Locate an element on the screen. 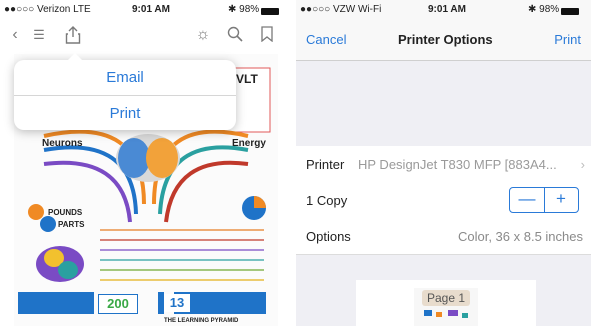 The height and width of the screenshot is (326, 591). back-icon: ‹ is located at coordinates (15, 35).